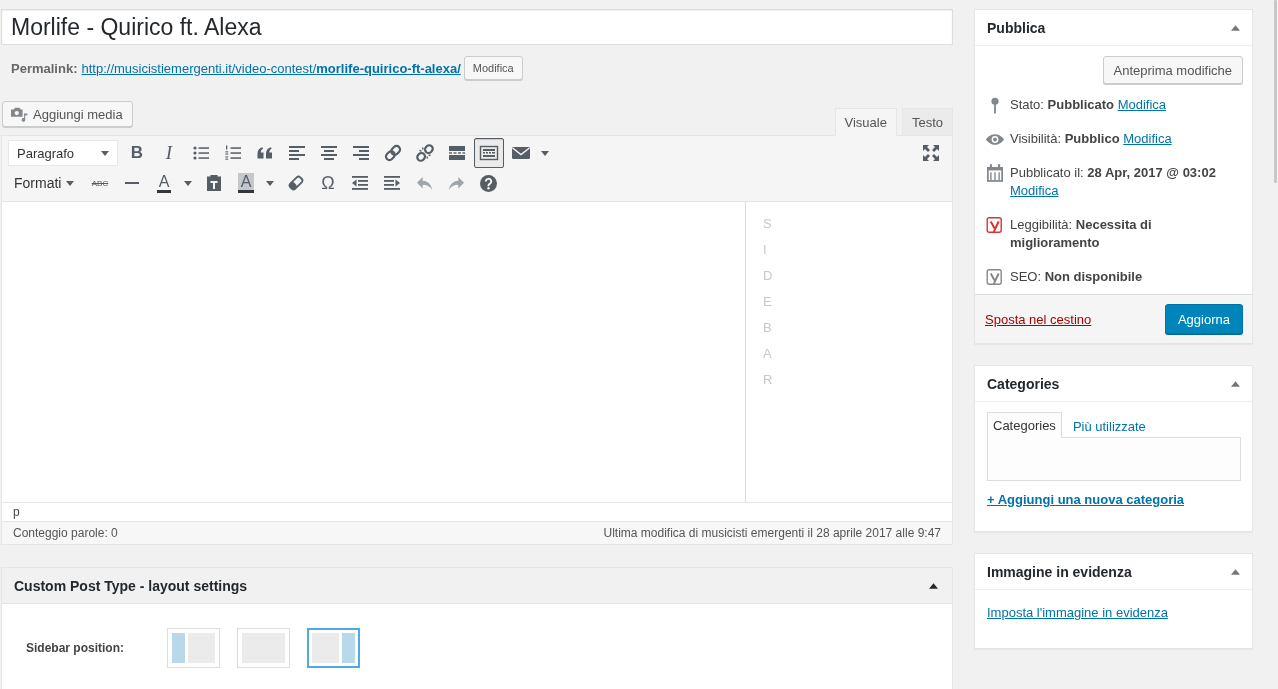 This screenshot has width=1278, height=689. What do you see at coordinates (477, 27) in the screenshot?
I see `title-field: Morlife - Quirico ft. Alexa` at bounding box center [477, 27].